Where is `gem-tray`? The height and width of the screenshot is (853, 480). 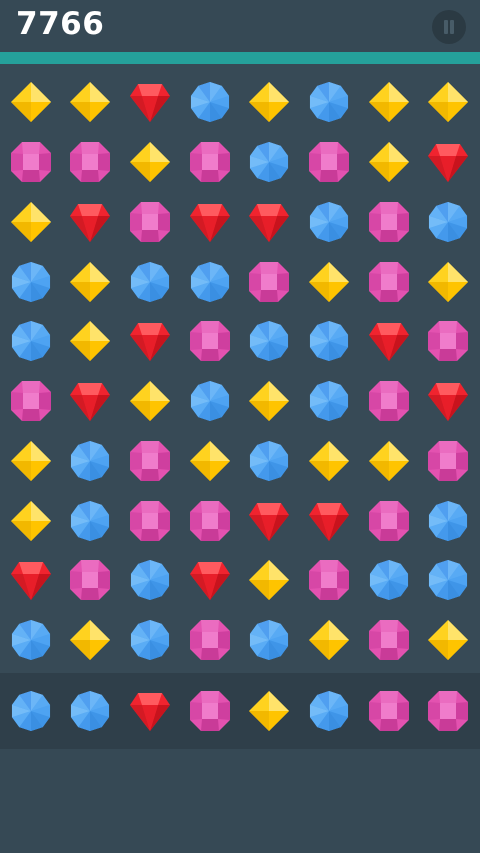 gem-tray is located at coordinates (240, 711).